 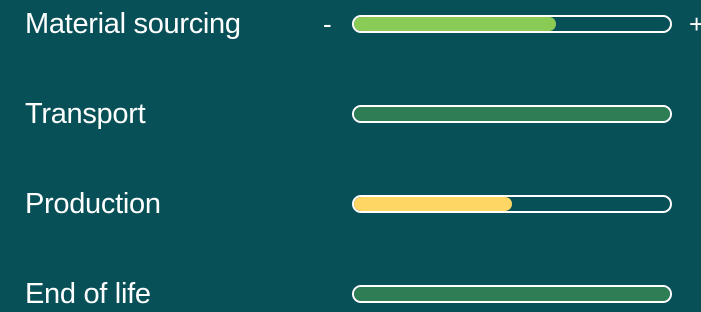 I want to click on impact-row-end-of-life: End of life, so click(x=350, y=292).